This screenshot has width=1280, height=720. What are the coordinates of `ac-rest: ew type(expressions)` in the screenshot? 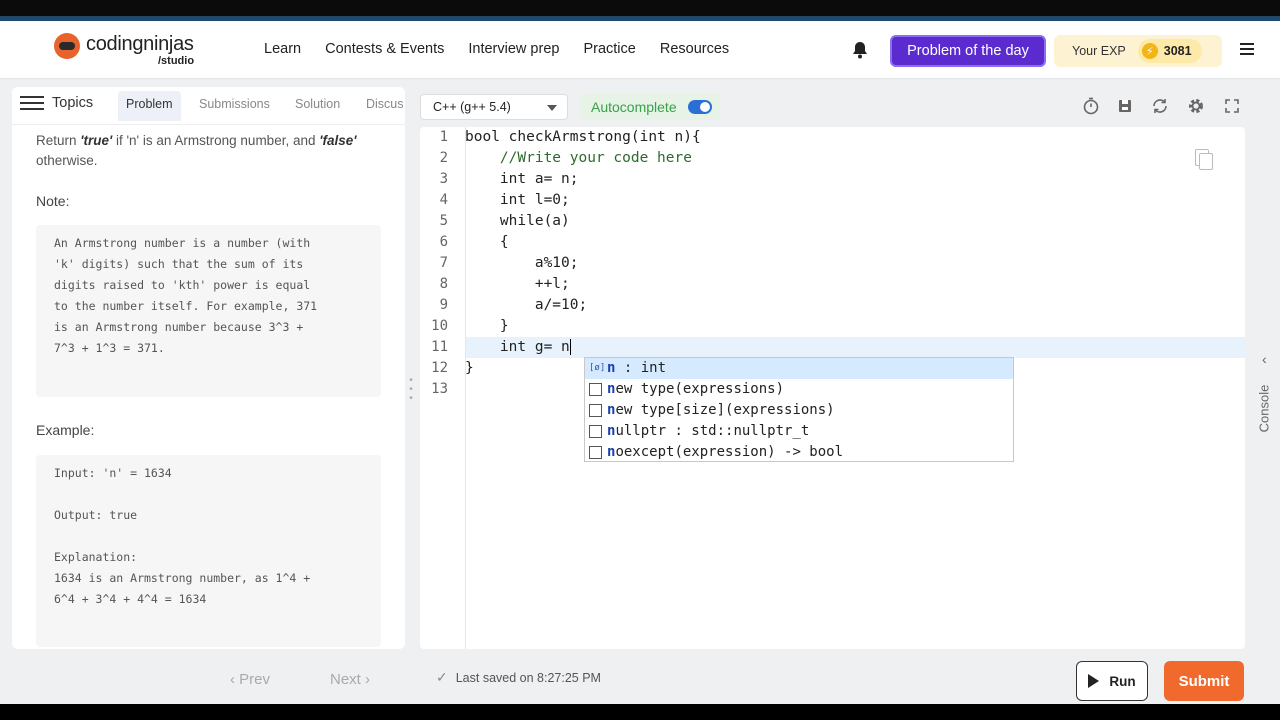 It's located at (700, 389).